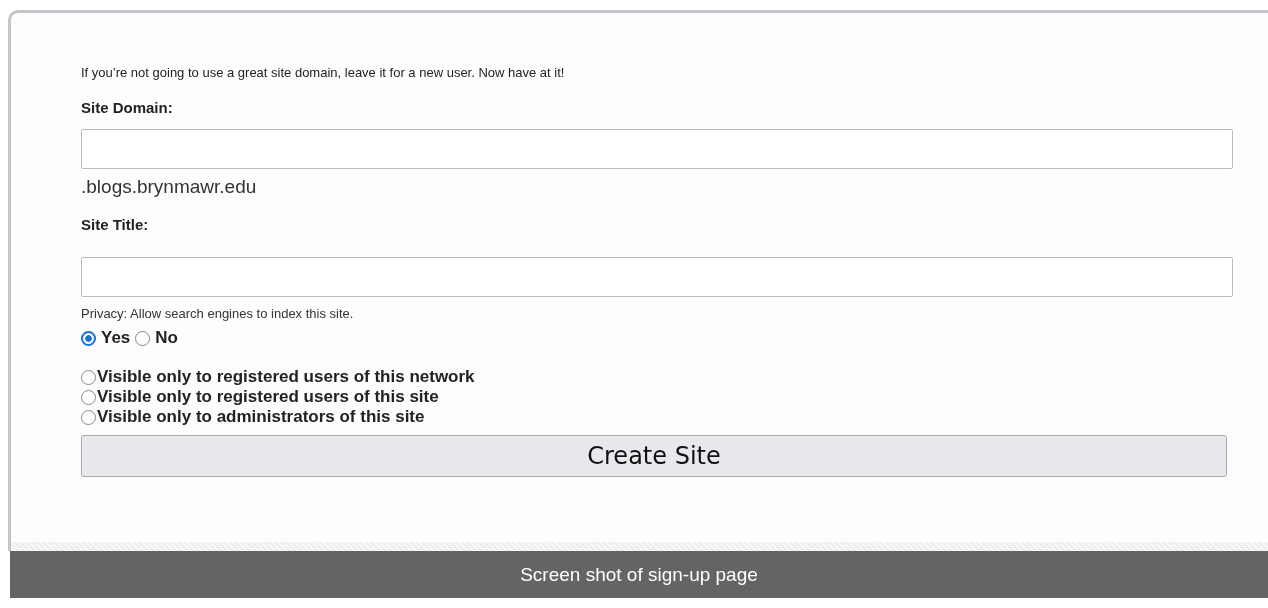 Image resolution: width=1268 pixels, height=608 pixels. I want to click on create-site-button: Create Site, so click(654, 456).